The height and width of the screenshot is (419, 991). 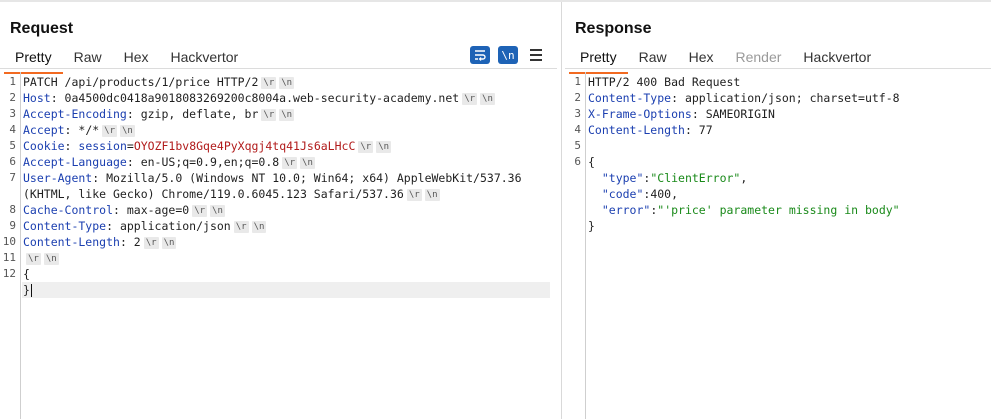 I want to click on line-content: {, so click(x=591, y=162).